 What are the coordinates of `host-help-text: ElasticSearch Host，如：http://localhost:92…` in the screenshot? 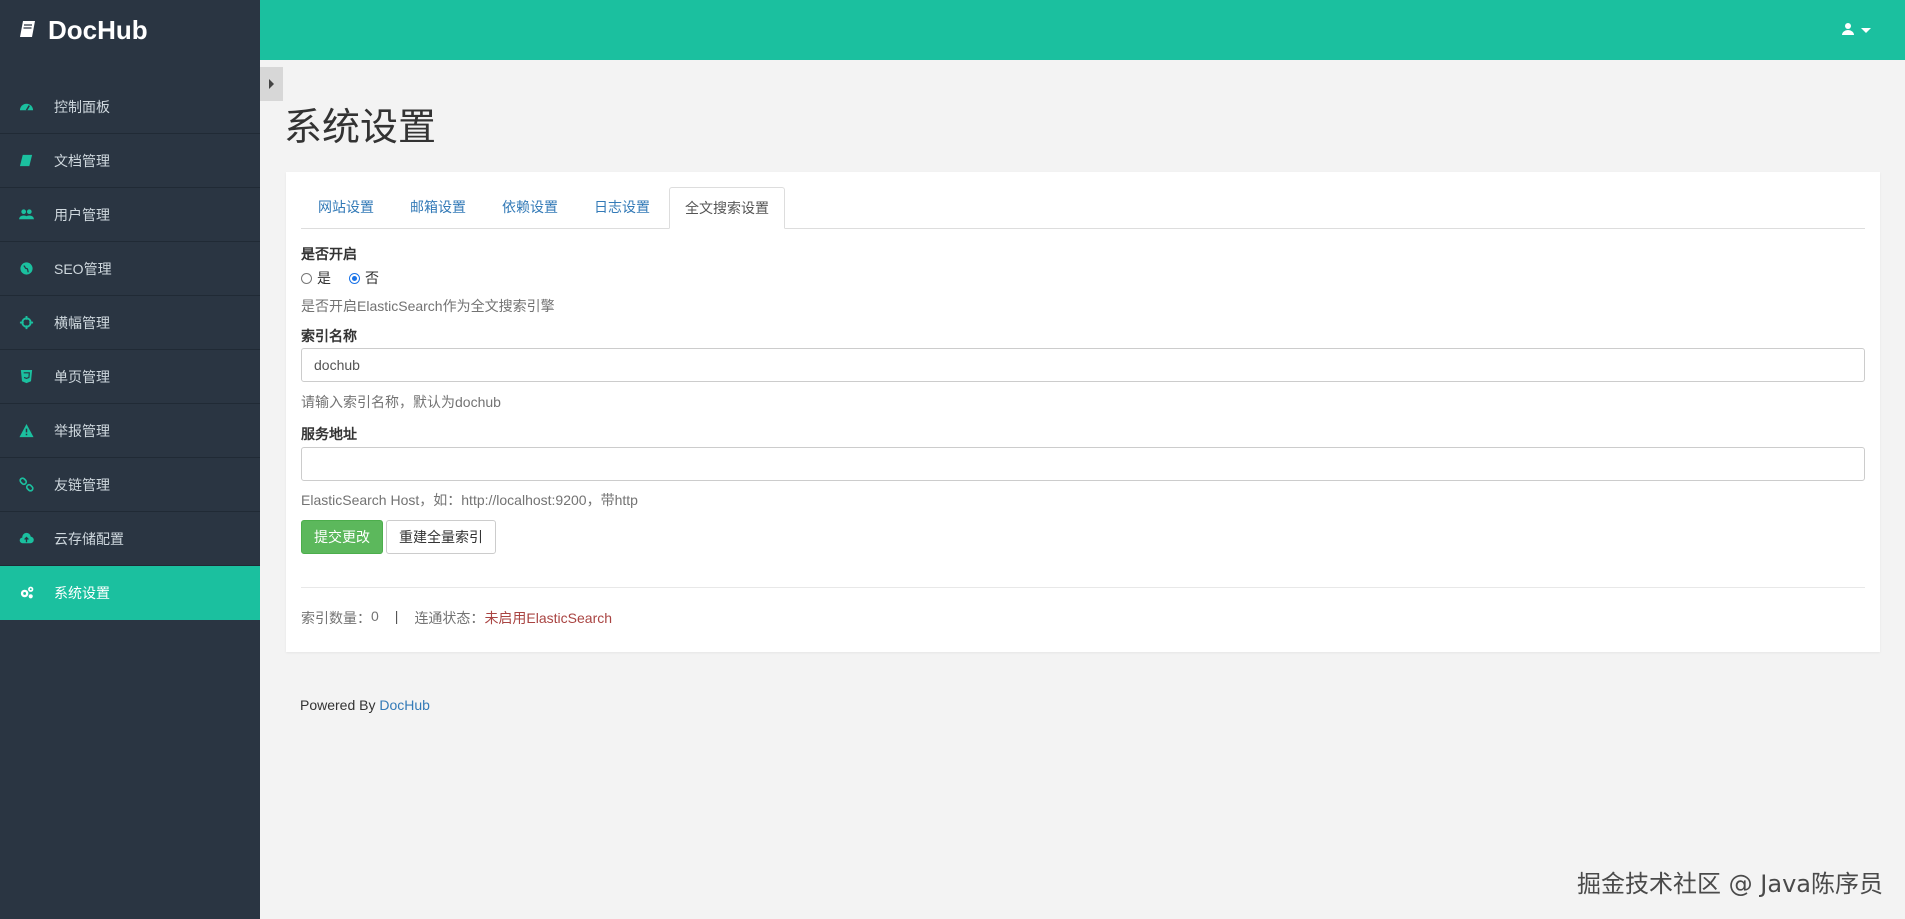 It's located at (469, 500).